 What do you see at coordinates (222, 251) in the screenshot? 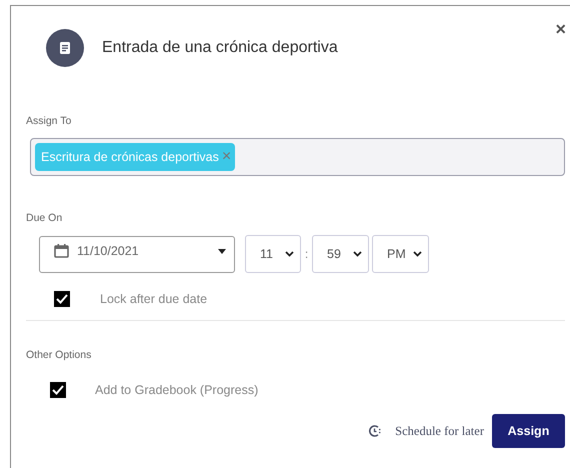
I see `caret-icon` at bounding box center [222, 251].